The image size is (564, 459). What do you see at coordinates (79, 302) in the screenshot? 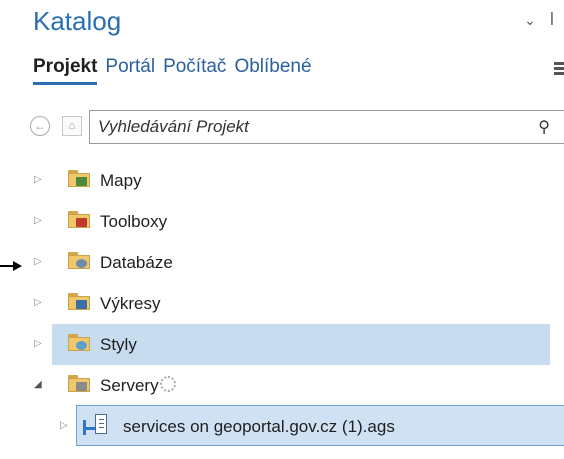
I see `layouts-folder-icon` at bounding box center [79, 302].